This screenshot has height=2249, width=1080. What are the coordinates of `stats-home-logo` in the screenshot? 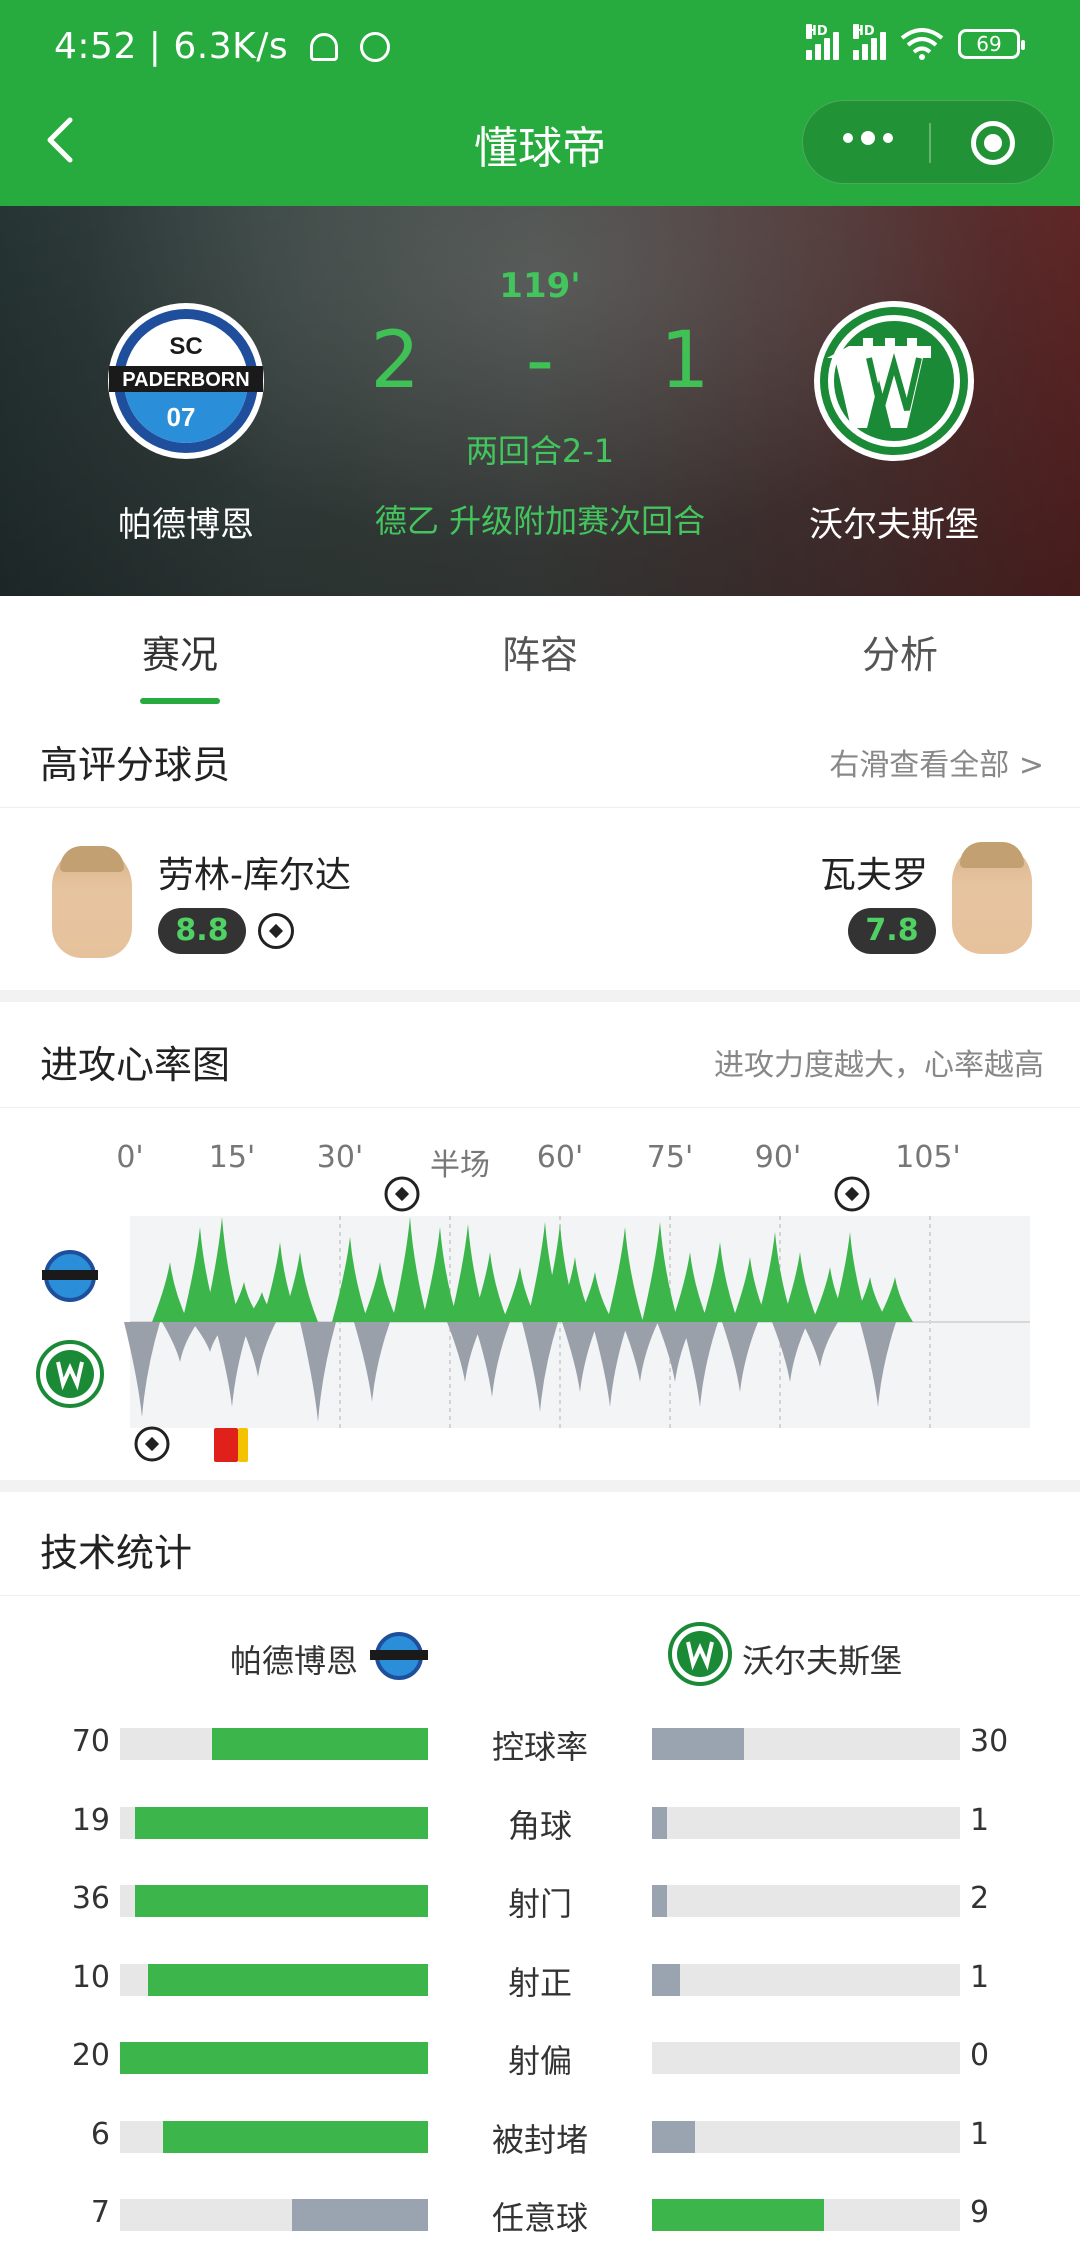 It's located at (399, 1656).